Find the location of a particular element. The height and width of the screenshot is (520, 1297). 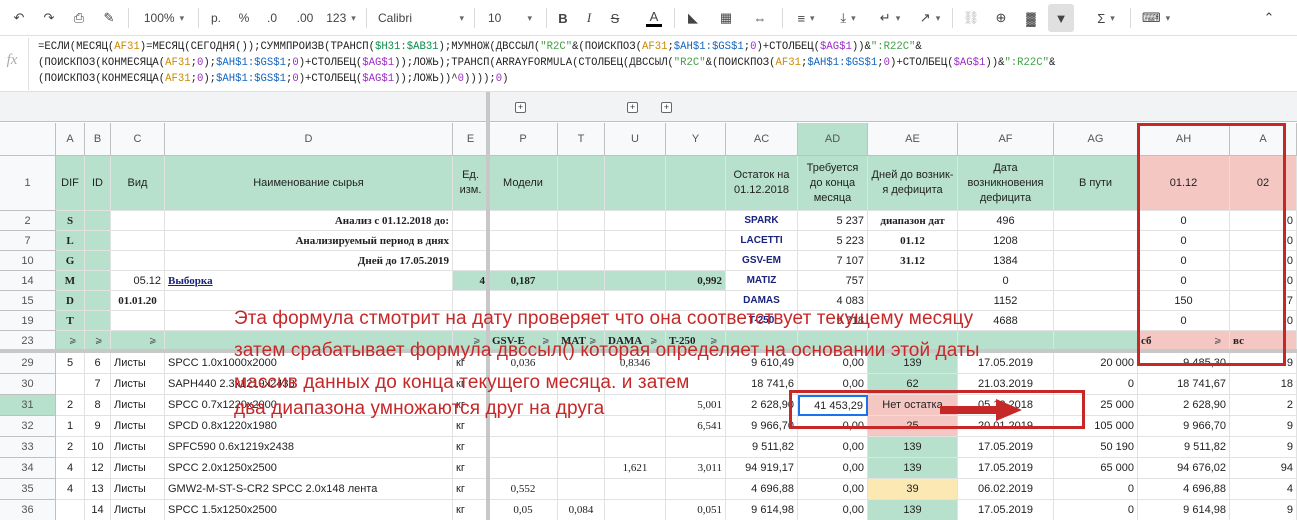

cell-ag-33: 50 190 is located at coordinates (1096, 447).